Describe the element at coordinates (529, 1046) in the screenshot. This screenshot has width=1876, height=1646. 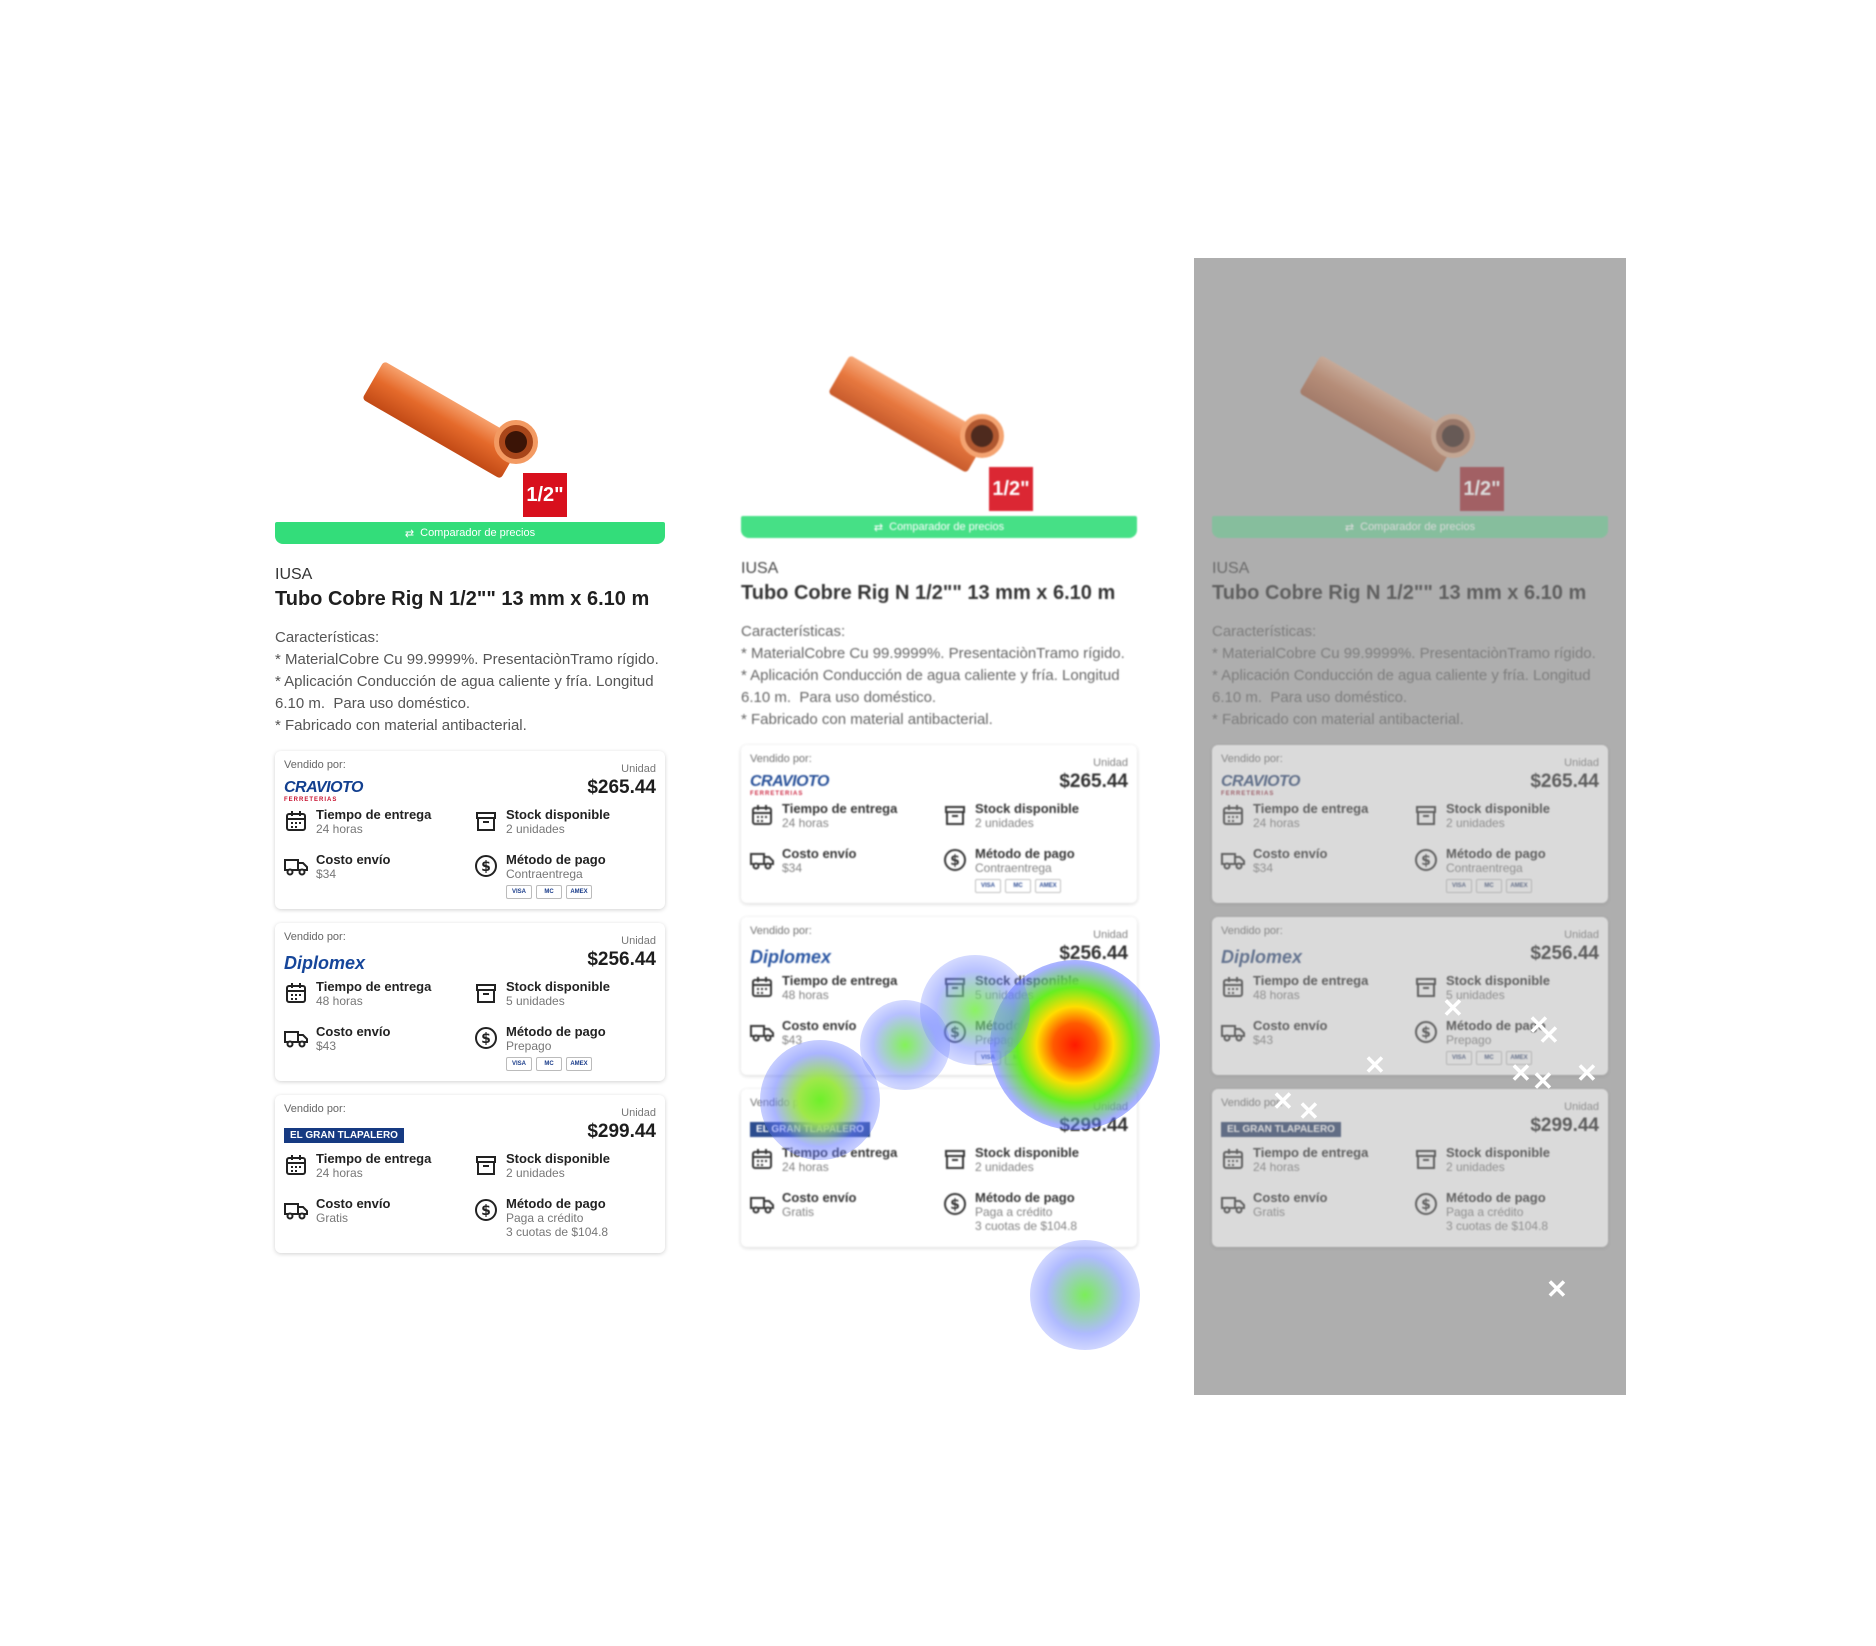
I see `payment-value: Prepago` at that location.